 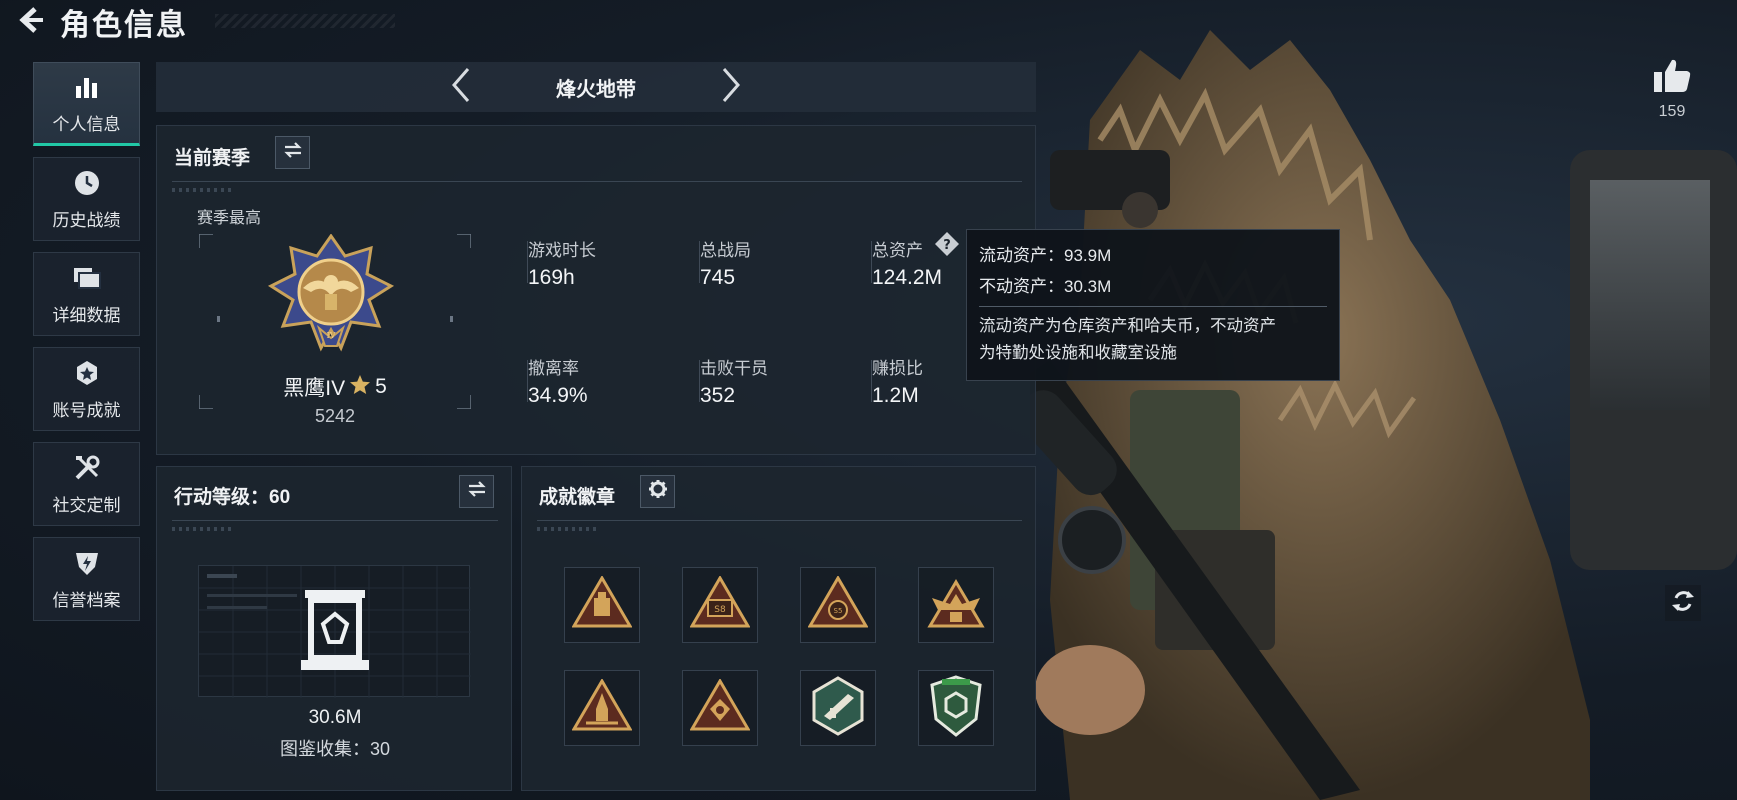 I want to click on thumbs-up-icon, so click(x=1672, y=78).